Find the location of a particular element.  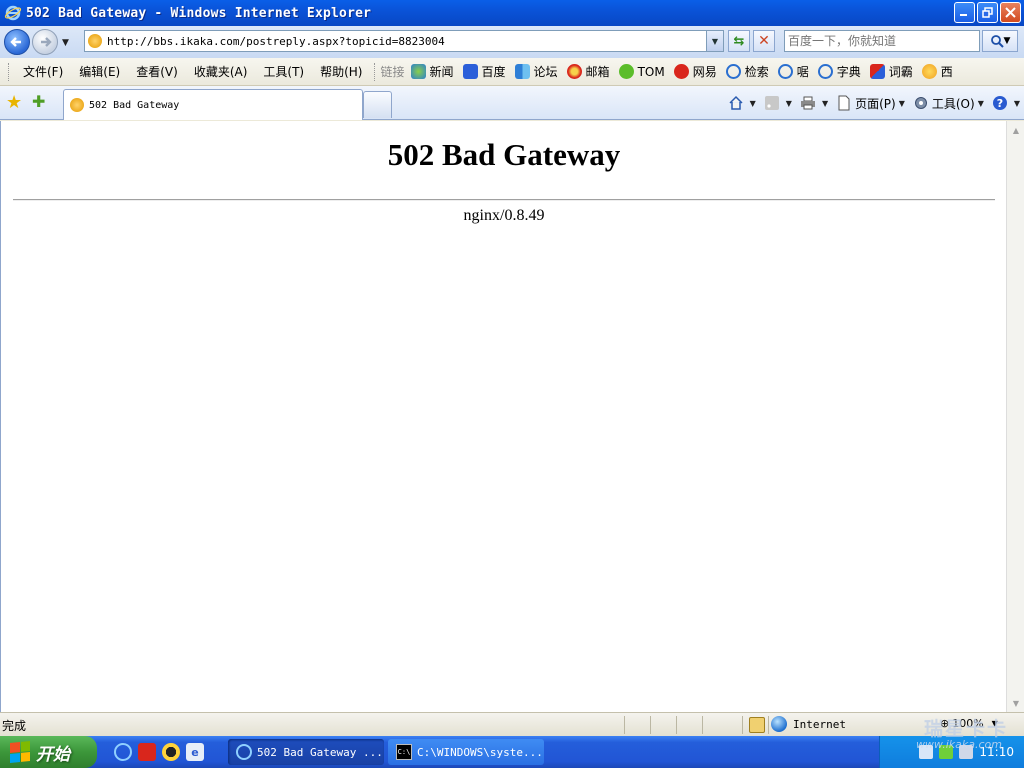

site-favicon-icon is located at coordinates (95, 41).